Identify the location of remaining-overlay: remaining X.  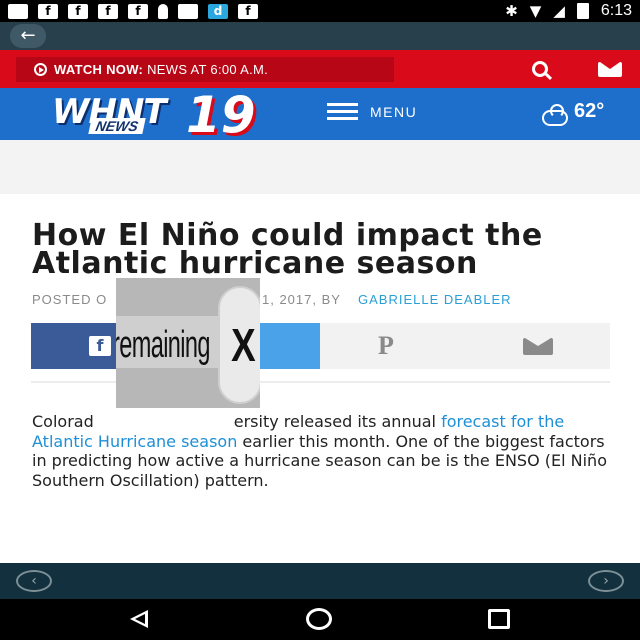
(188, 343).